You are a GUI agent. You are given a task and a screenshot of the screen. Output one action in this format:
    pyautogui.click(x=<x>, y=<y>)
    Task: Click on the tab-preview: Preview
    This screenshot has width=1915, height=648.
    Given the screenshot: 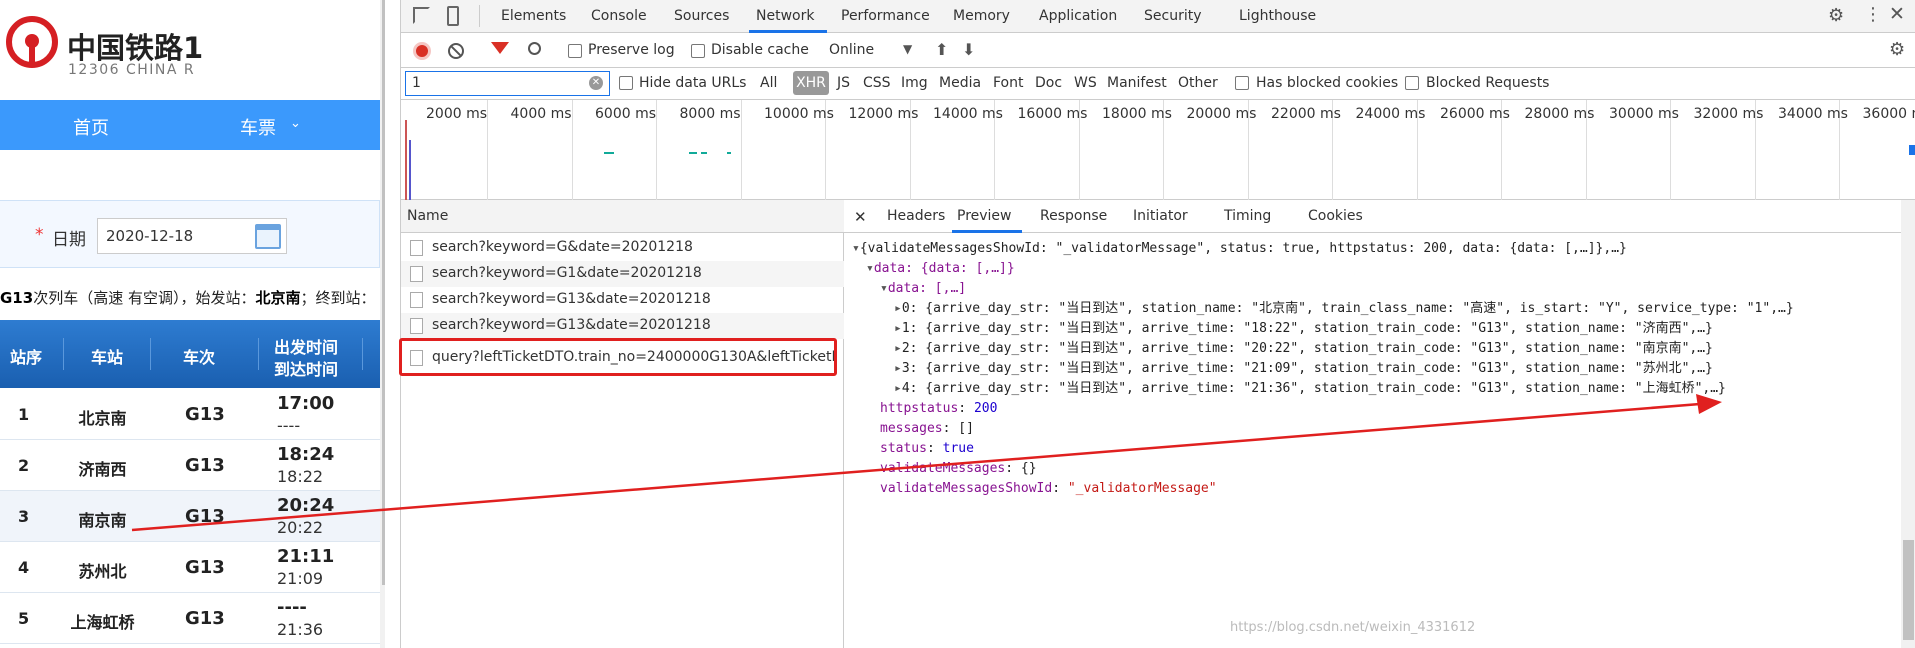 What is the action you would take?
    pyautogui.click(x=984, y=216)
    